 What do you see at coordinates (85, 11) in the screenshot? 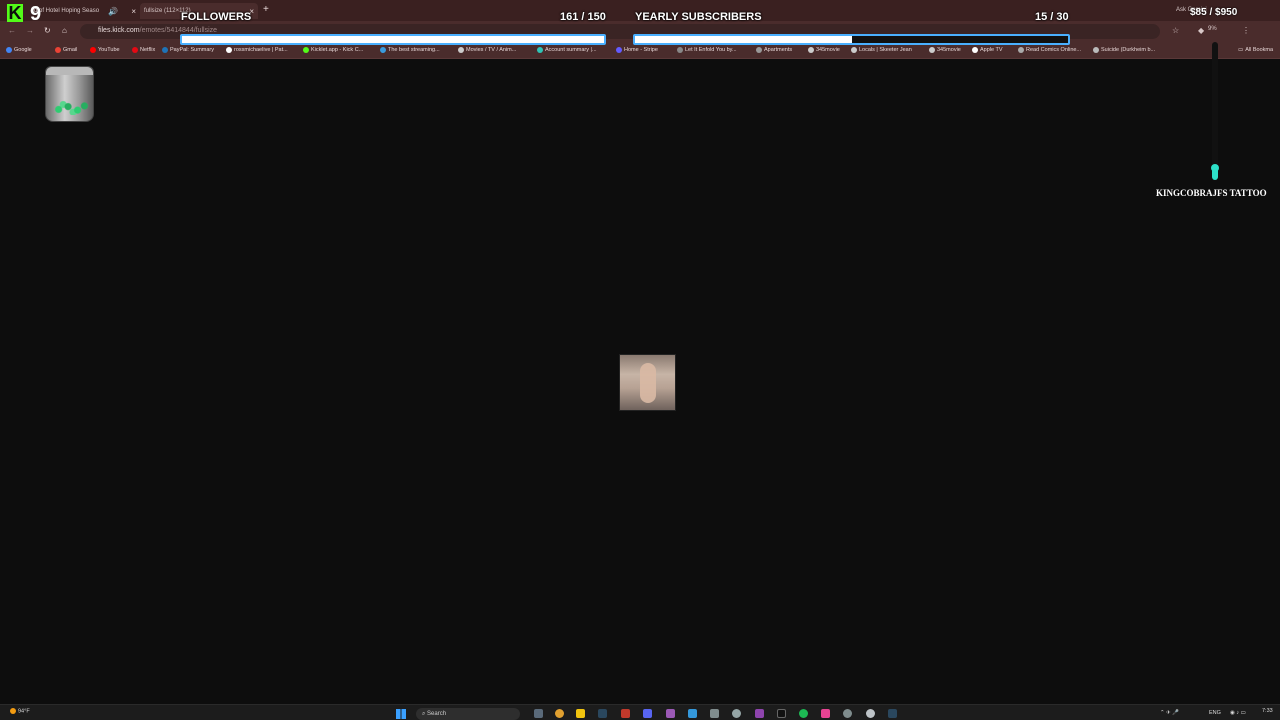
I see `tab-stream: d of Hotel Hoping Seaso 🔊 ×` at bounding box center [85, 11].